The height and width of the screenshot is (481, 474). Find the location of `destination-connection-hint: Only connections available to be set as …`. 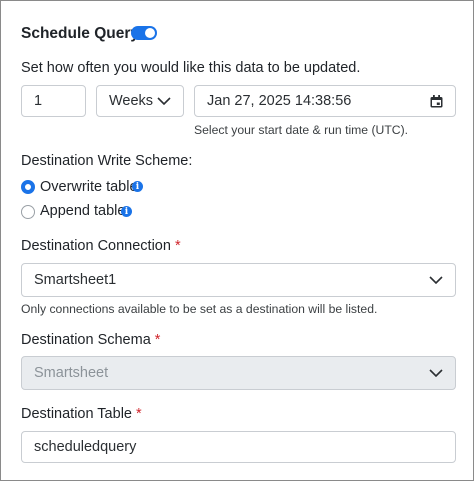

destination-connection-hint: Only connections available to be set as … is located at coordinates (199, 309).